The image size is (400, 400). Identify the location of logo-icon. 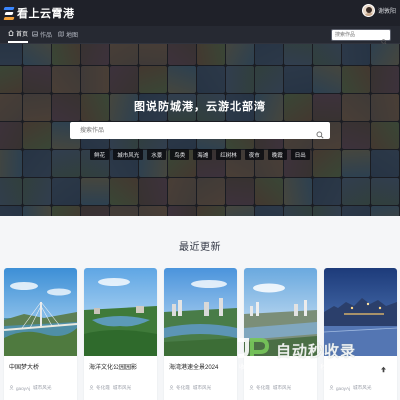
(9, 13).